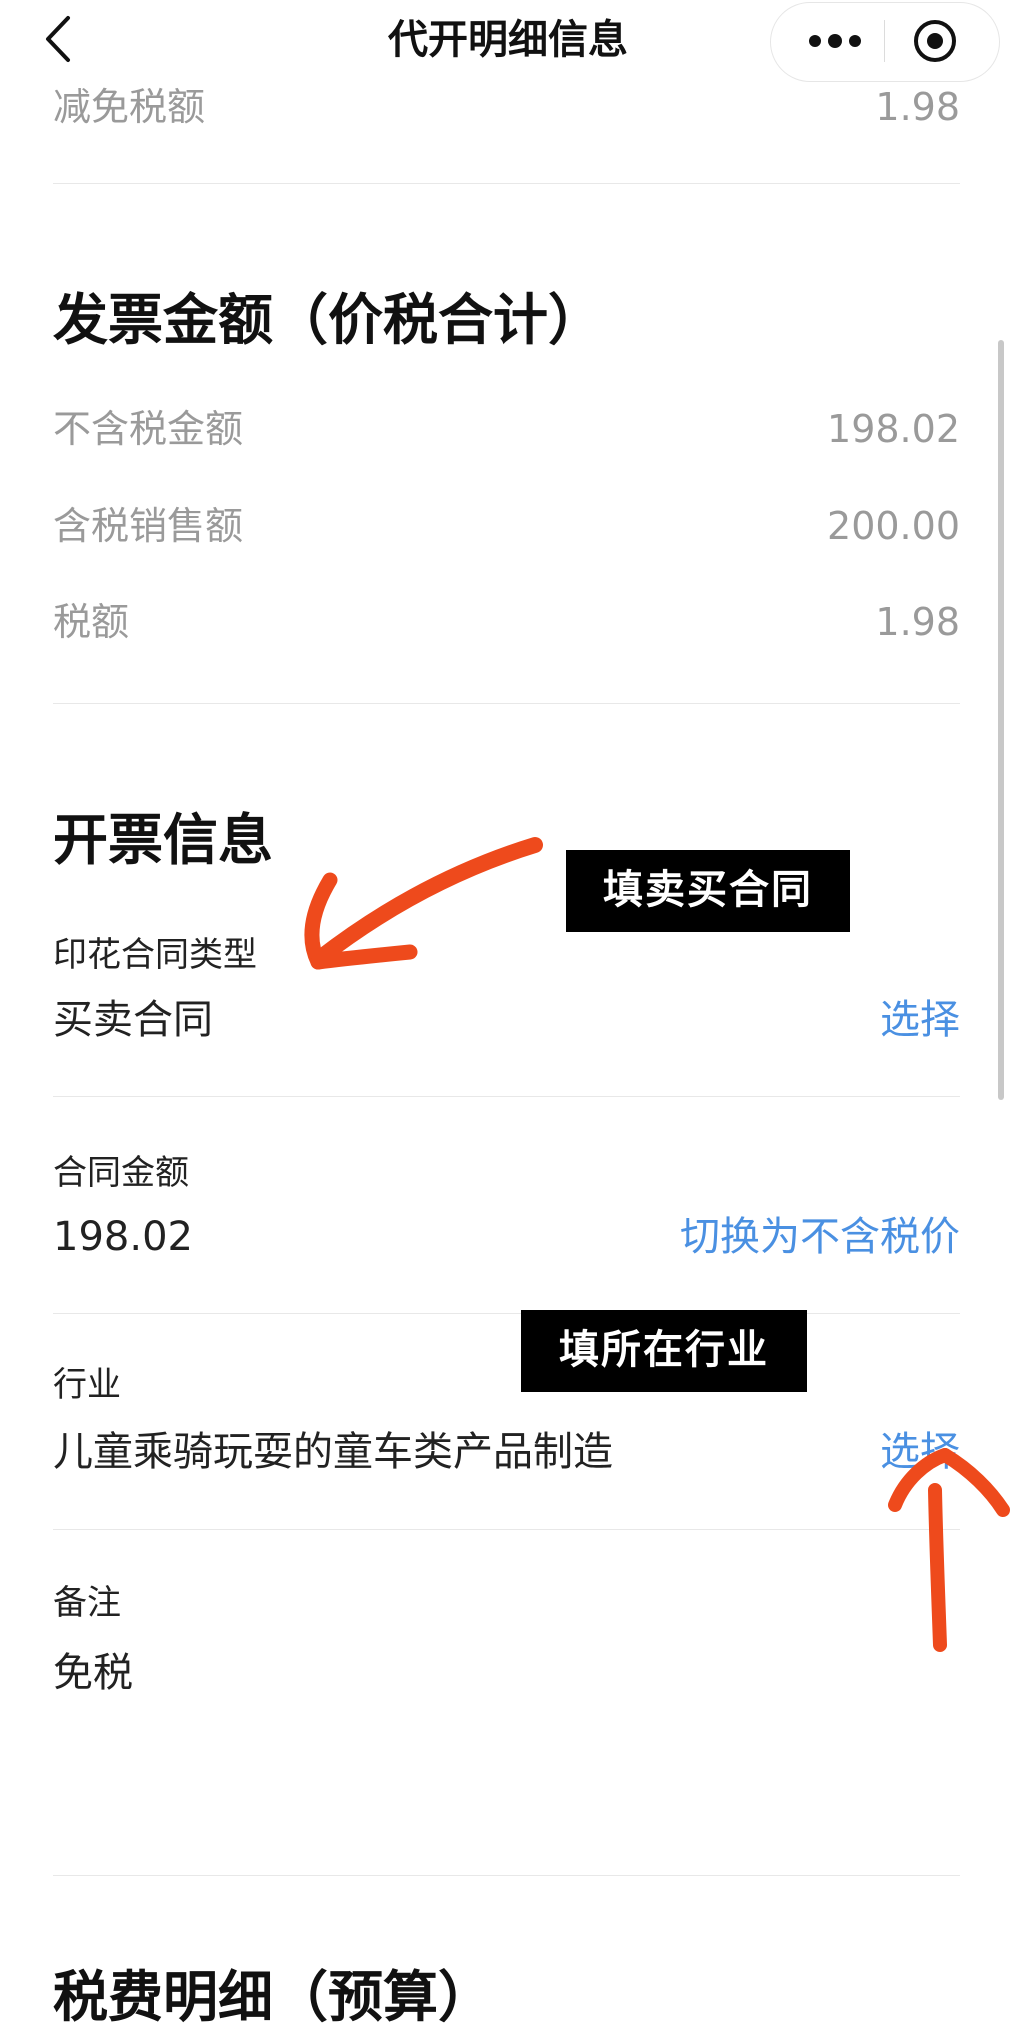 This screenshot has height=2032, width=1016. Describe the element at coordinates (664, 1351) in the screenshot. I see `annotation-note-industry: 填所在行业` at that location.